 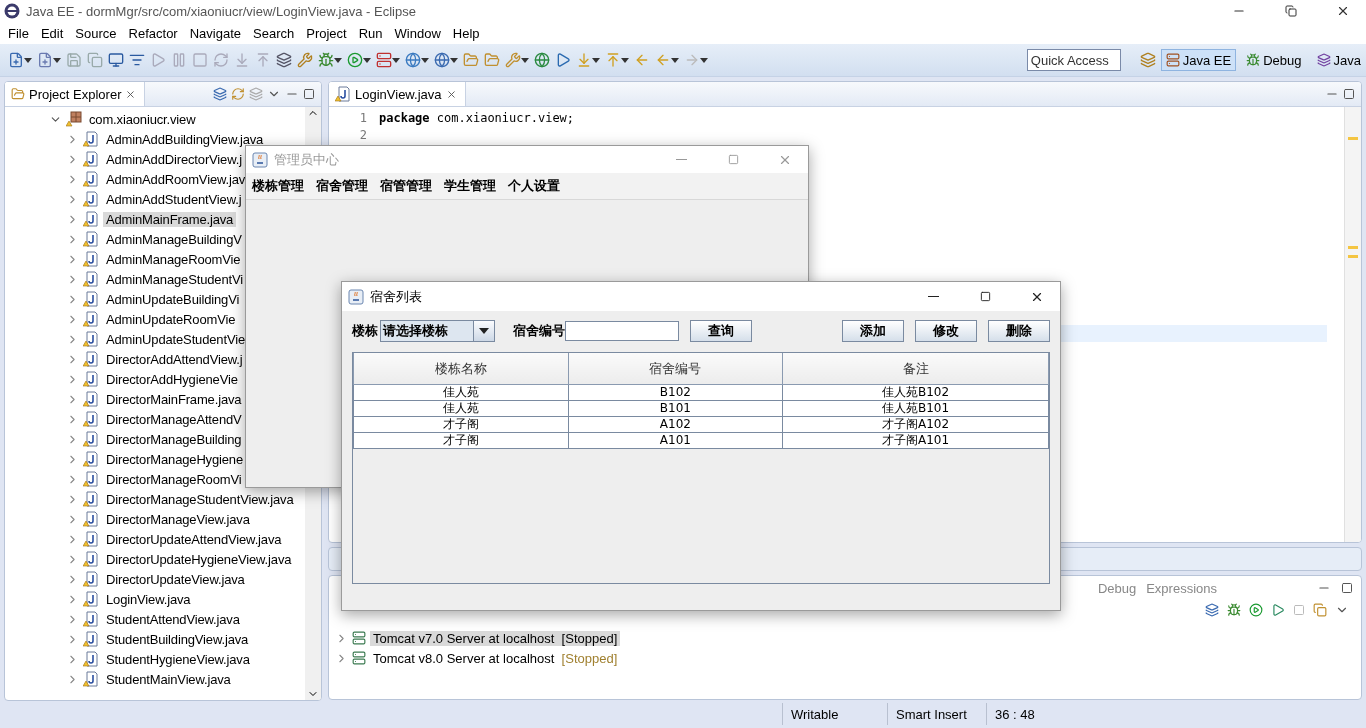 What do you see at coordinates (171, 319) in the screenshot?
I see `tree-item: AdminUpdateRoomVie` at bounding box center [171, 319].